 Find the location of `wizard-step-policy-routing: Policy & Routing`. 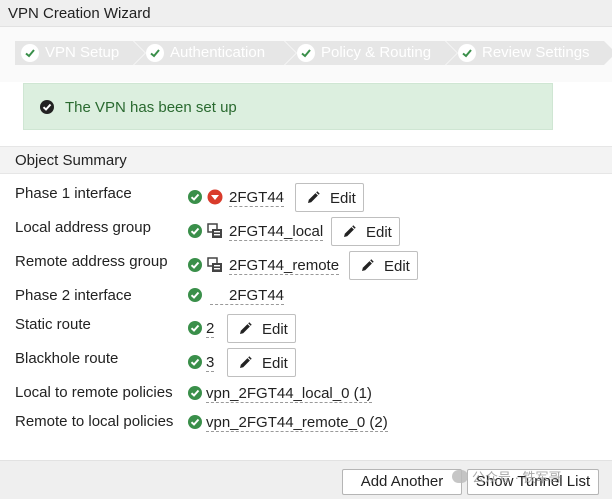

wizard-step-policy-routing: Policy & Routing is located at coordinates (371, 53).